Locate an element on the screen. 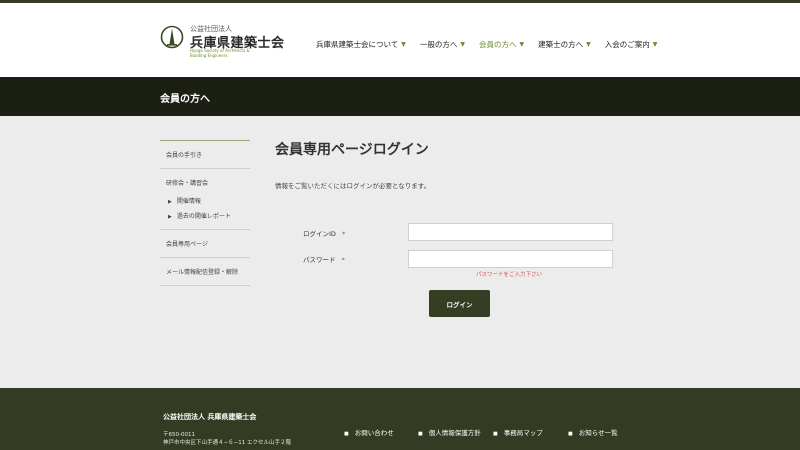 Image resolution: width=800 pixels, height=450 pixels. footer-address: 神戸市中央区下山手通４−６−11 エクセル山手２階 is located at coordinates (227, 443).